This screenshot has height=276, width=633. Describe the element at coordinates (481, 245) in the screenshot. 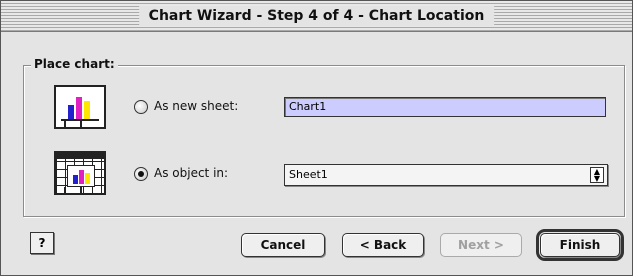

I see `next-button: Next >` at that location.